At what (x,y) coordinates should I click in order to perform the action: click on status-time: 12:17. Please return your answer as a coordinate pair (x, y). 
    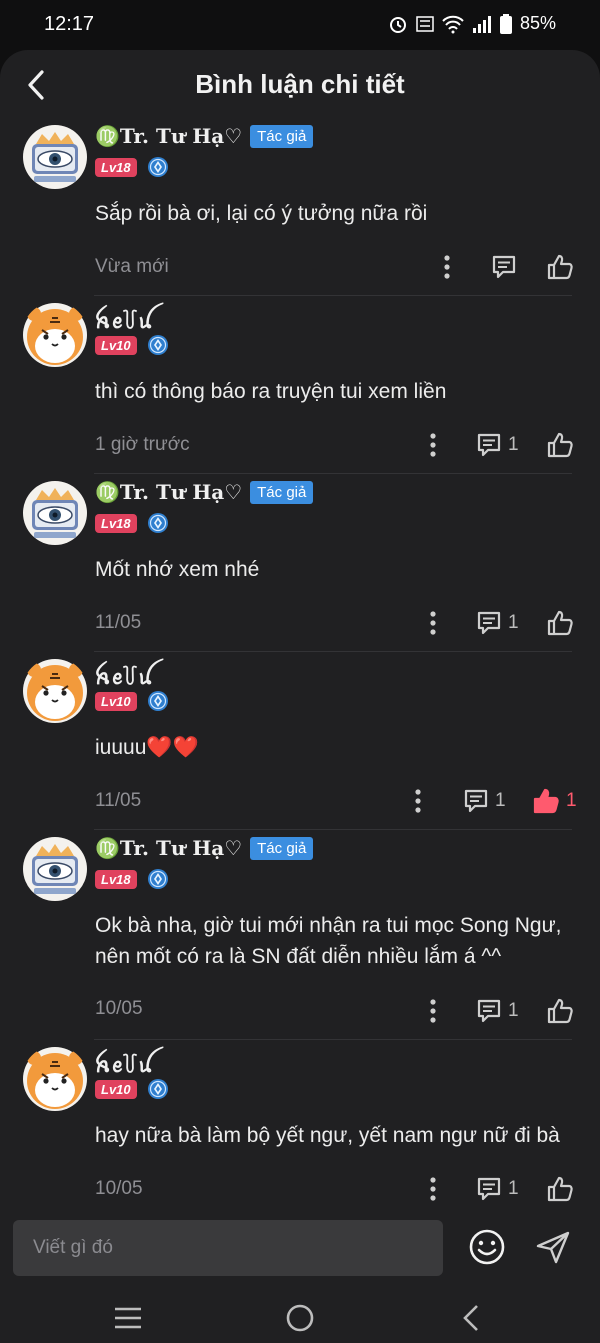
    Looking at the image, I should click on (69, 24).